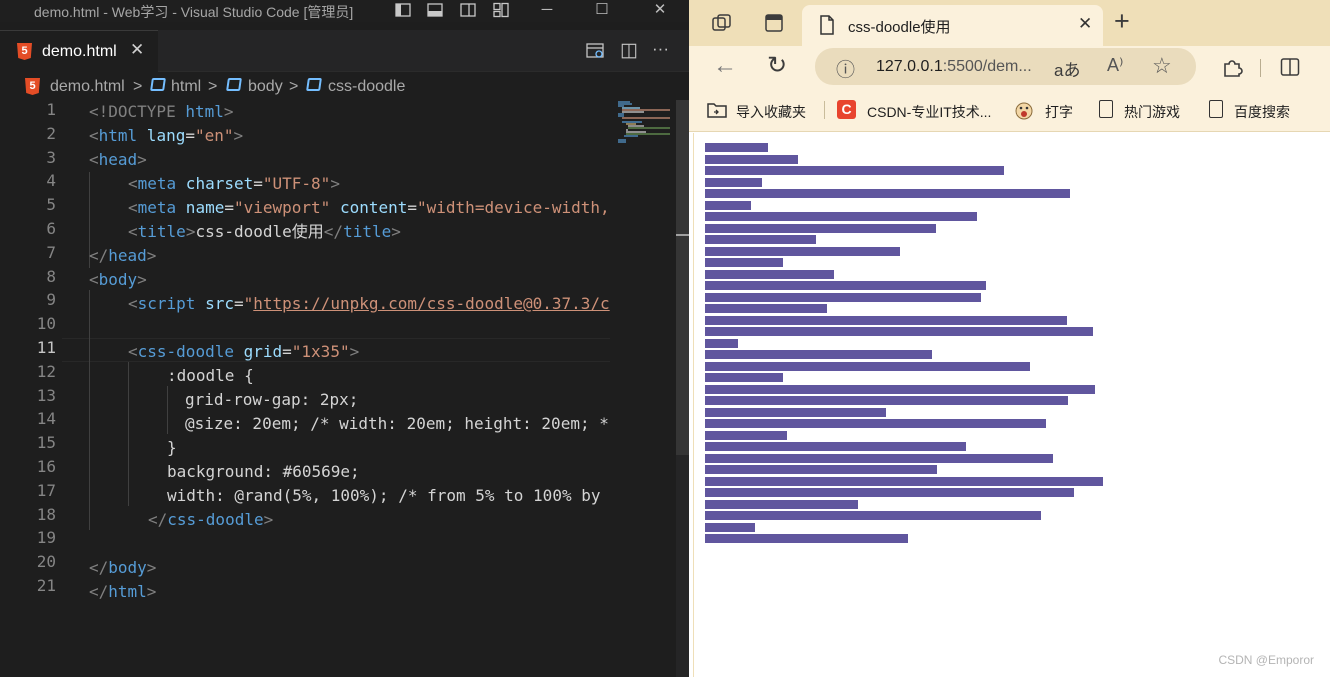 The height and width of the screenshot is (677, 1330). I want to click on csdn-watermark: CSDN @Emporor, so click(1266, 660).